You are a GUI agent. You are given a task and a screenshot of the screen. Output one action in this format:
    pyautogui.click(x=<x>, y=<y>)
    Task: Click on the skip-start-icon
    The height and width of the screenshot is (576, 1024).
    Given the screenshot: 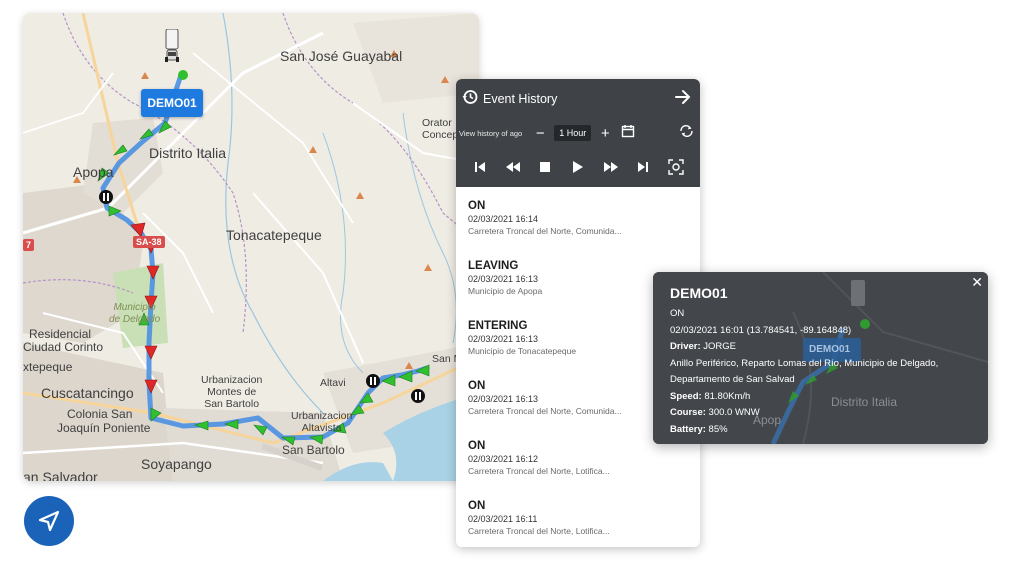 What is the action you would take?
    pyautogui.click(x=480, y=167)
    